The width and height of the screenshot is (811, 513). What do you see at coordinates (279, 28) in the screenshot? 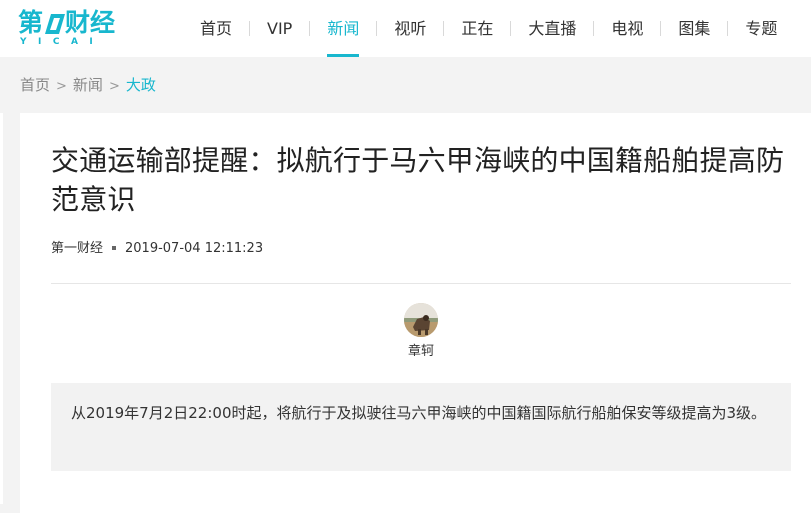
I see `nav-item-vip: VIP` at bounding box center [279, 28].